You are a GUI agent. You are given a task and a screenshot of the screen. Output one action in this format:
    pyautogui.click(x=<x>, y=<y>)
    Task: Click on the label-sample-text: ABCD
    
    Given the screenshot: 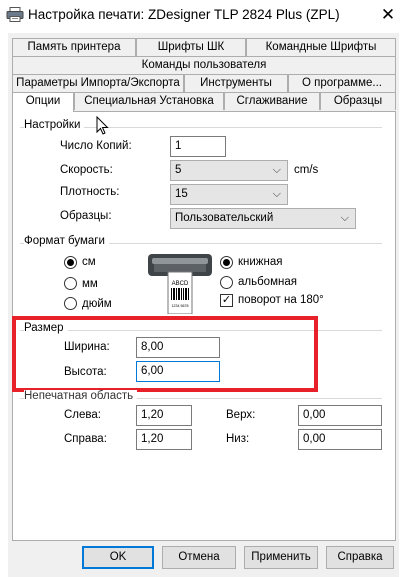 What is the action you would take?
    pyautogui.click(x=180, y=284)
    